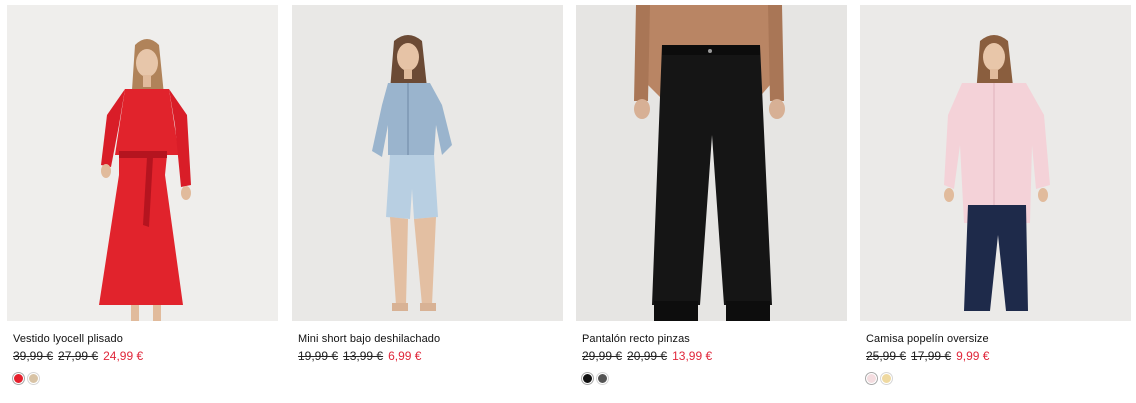 The image size is (1136, 403). What do you see at coordinates (602, 356) in the screenshot?
I see `original-price: 29,99 €` at bounding box center [602, 356].